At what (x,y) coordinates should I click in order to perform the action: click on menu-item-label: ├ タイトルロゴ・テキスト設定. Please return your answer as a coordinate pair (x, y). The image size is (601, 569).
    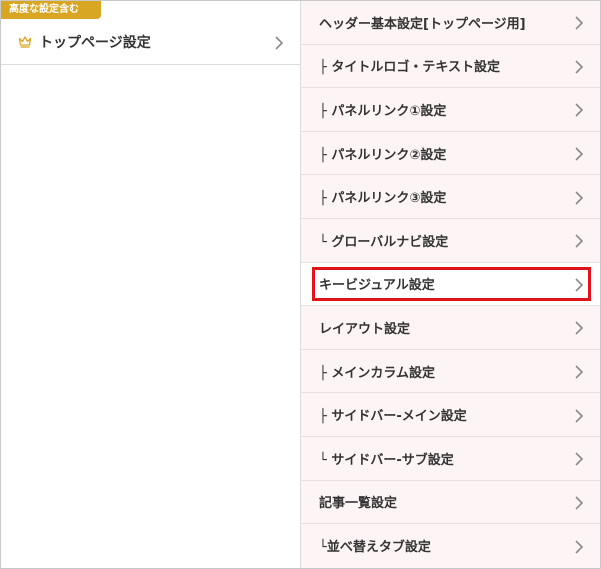
    Looking at the image, I should click on (409, 68).